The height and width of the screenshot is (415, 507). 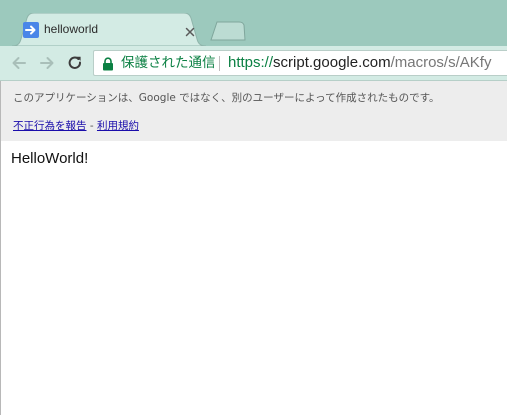 I want to click on tab-title: helloworld, so click(x=71, y=29).